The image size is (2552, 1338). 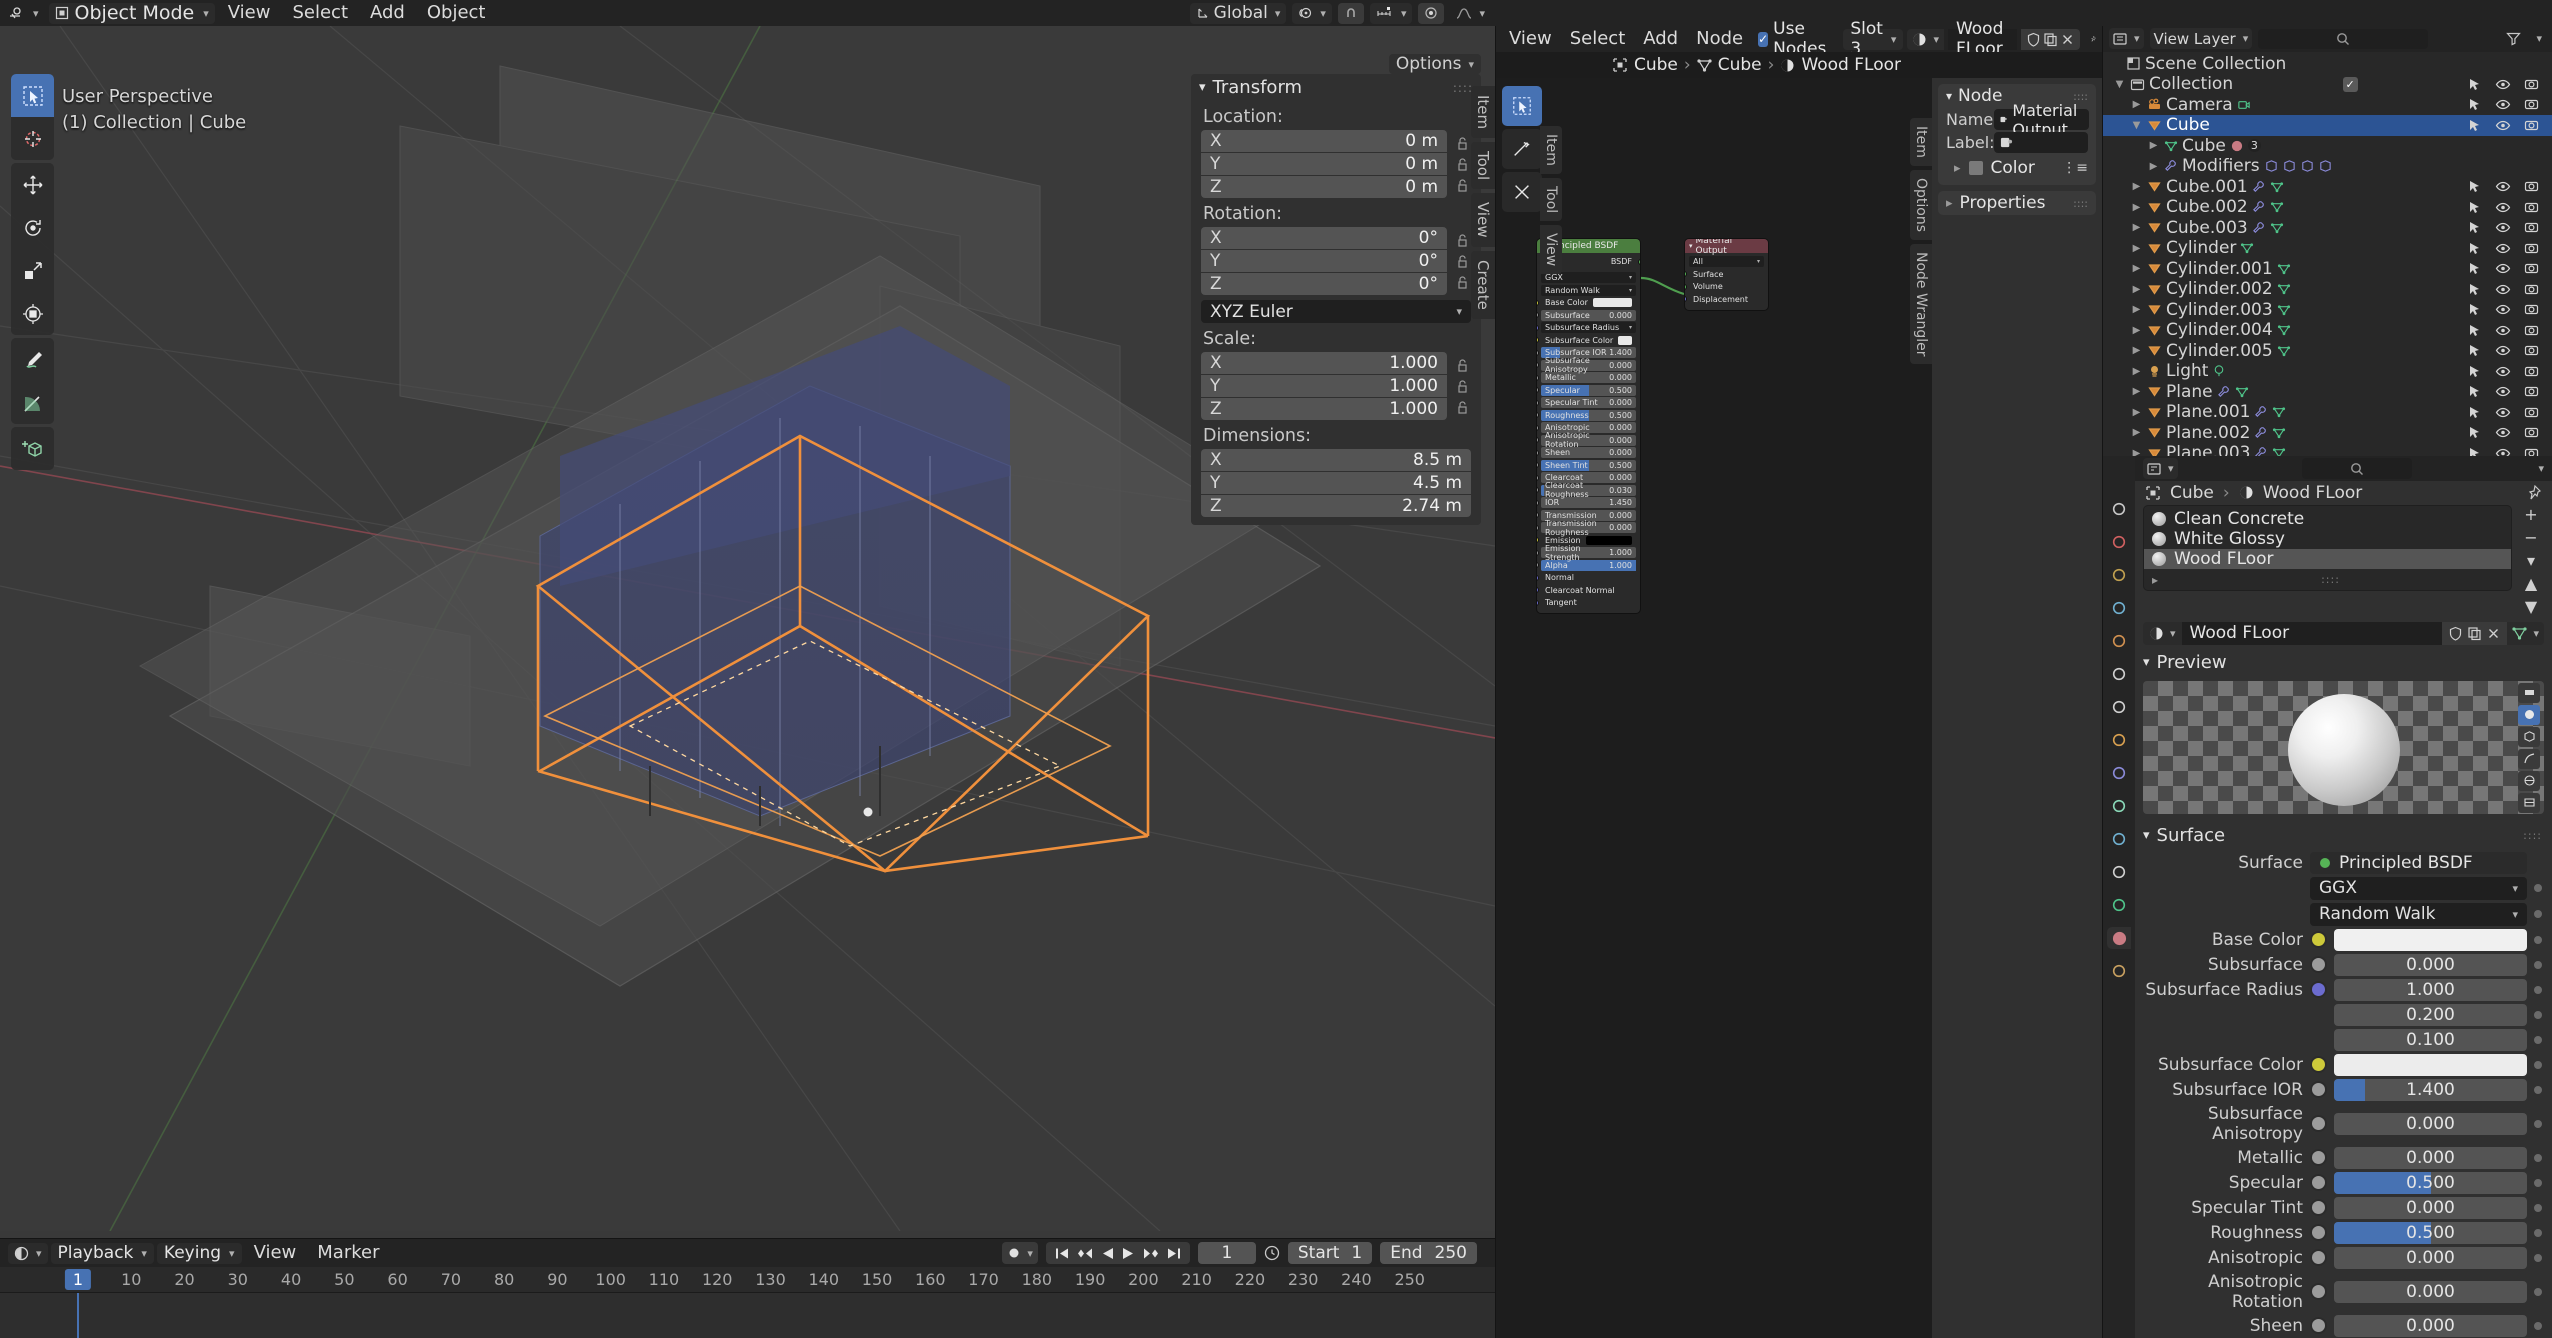 I want to click on node-input-clearcoat-roughness: Clearcoat Roughness 0.030, so click(x=1586, y=490).